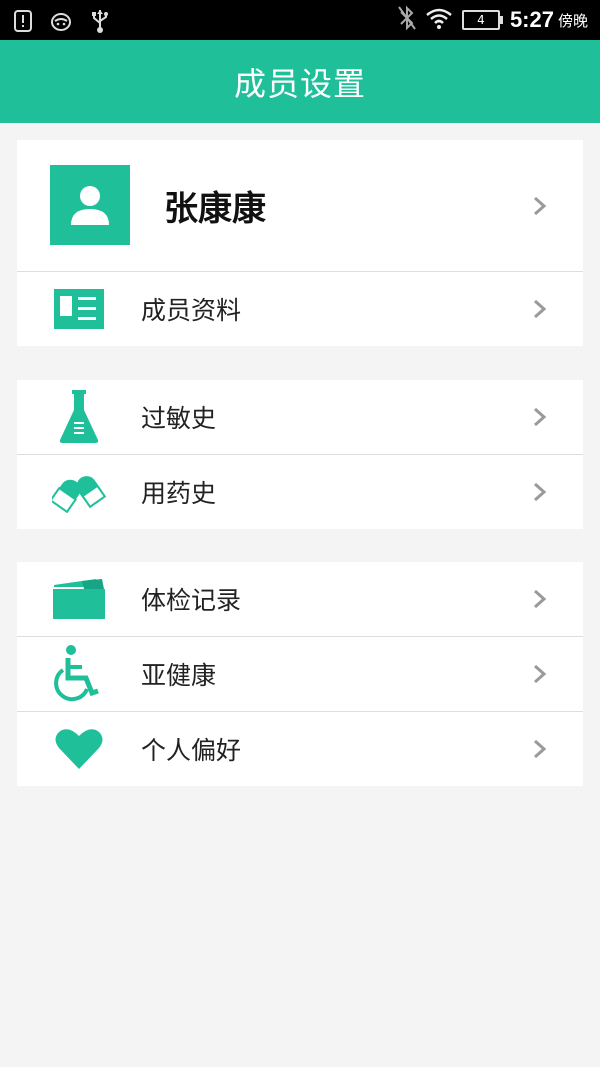 This screenshot has height=1067, width=600. I want to click on wheelchair-icon, so click(79, 673).